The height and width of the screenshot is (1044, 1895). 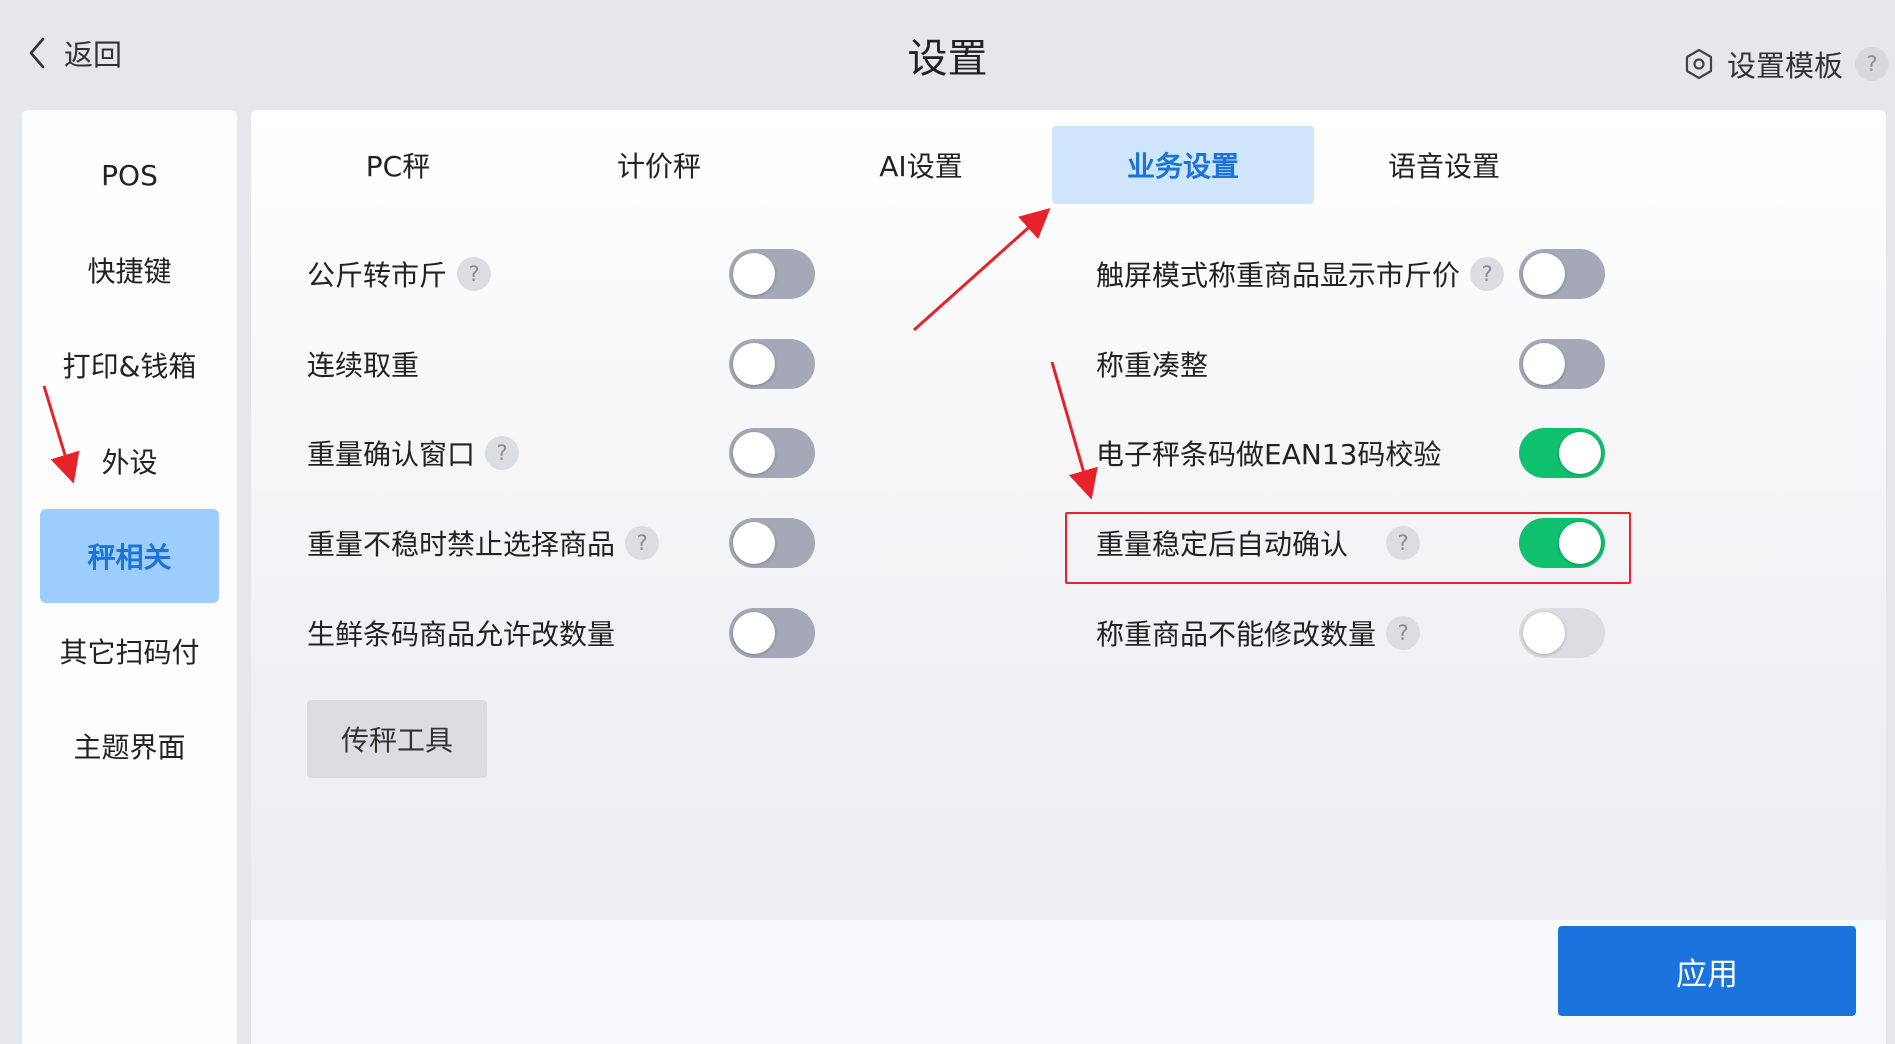 What do you see at coordinates (1236, 634) in the screenshot?
I see `setting-label: 称重商品不能修改数量` at bounding box center [1236, 634].